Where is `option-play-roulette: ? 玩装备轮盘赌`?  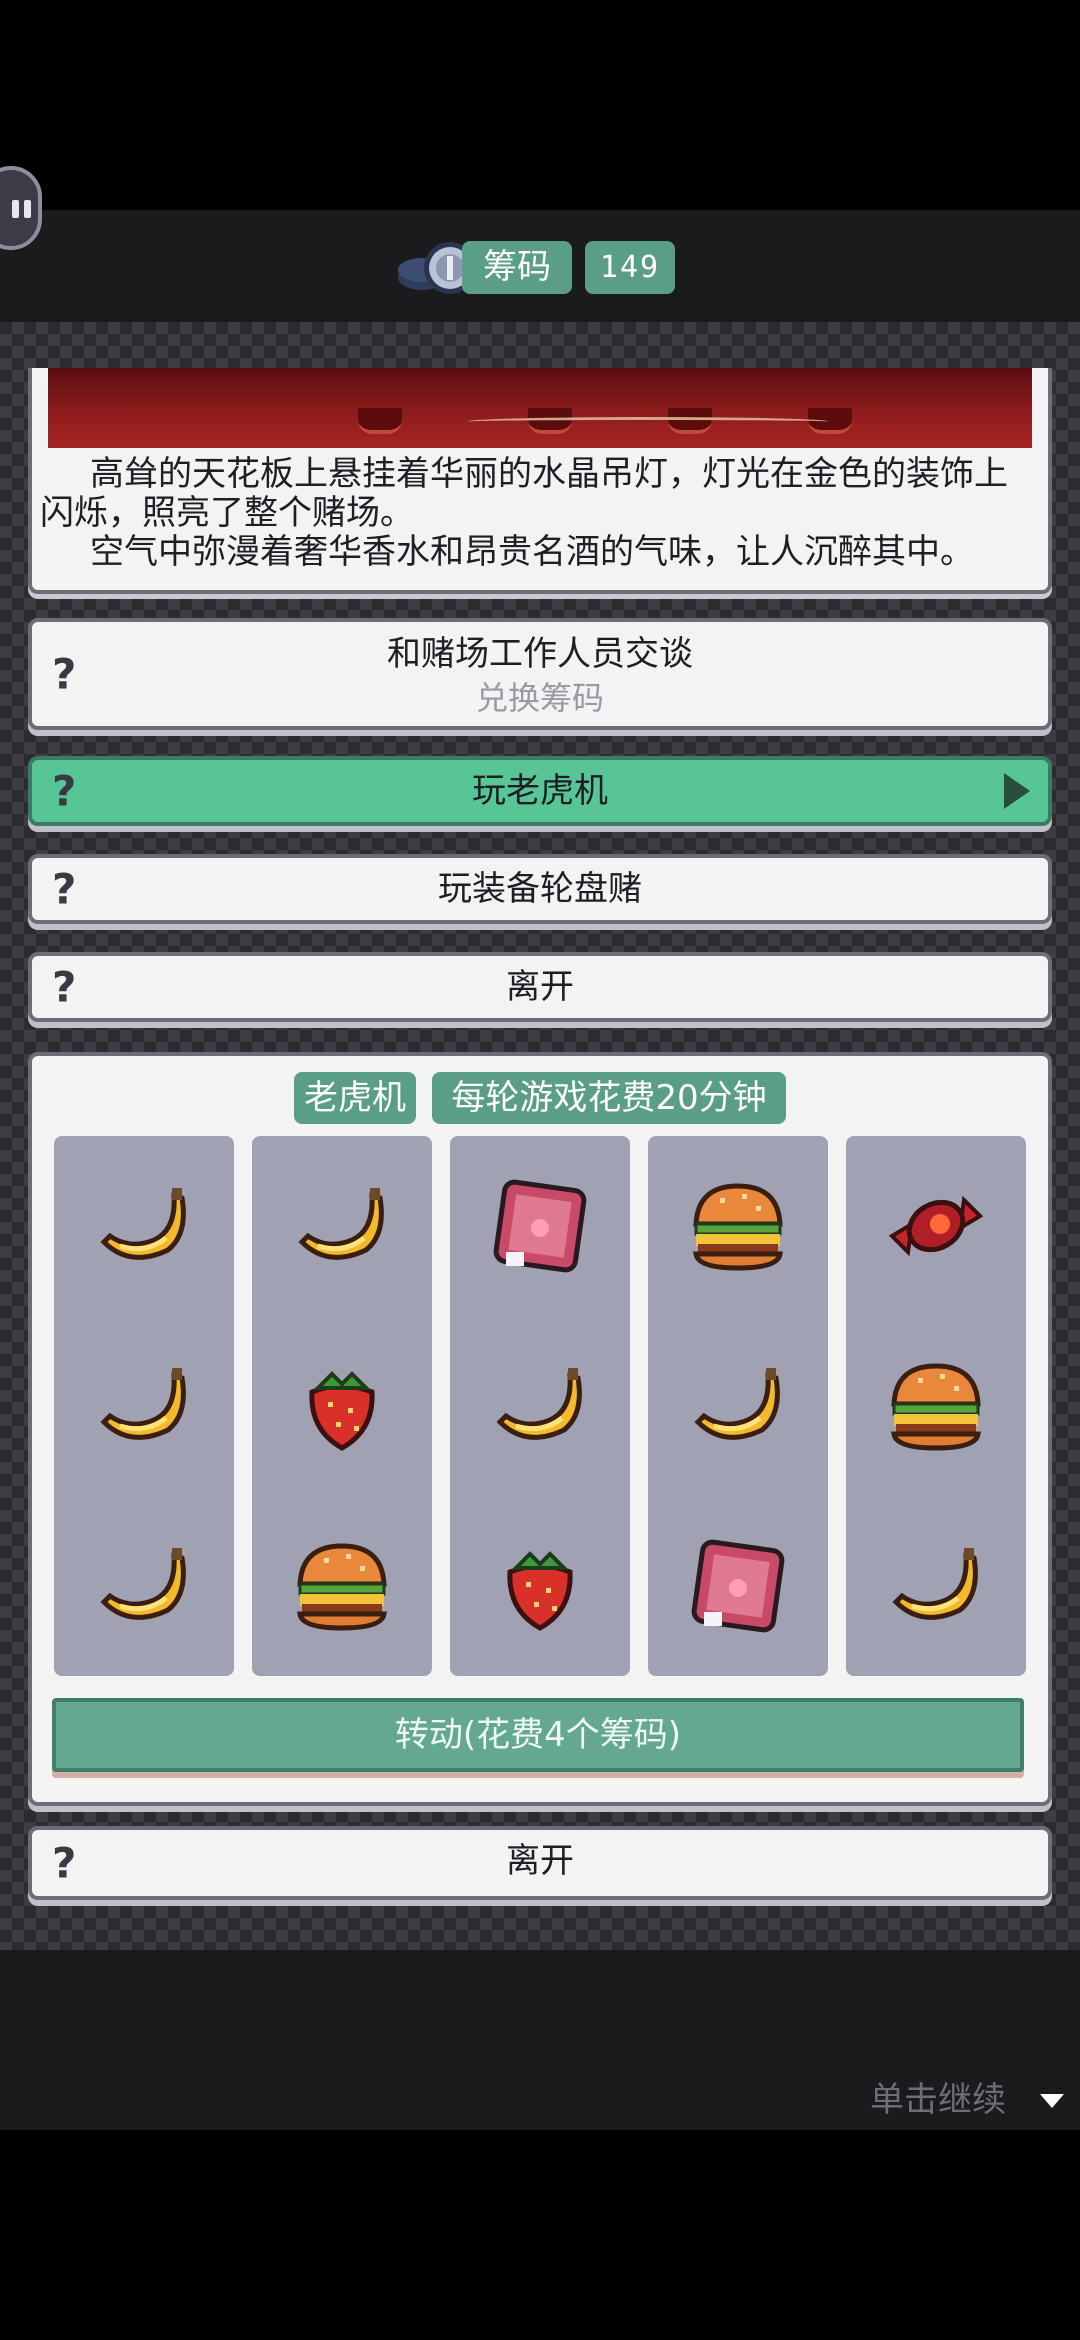
option-play-roulette: ? 玩装备轮盘赌 is located at coordinates (540, 889).